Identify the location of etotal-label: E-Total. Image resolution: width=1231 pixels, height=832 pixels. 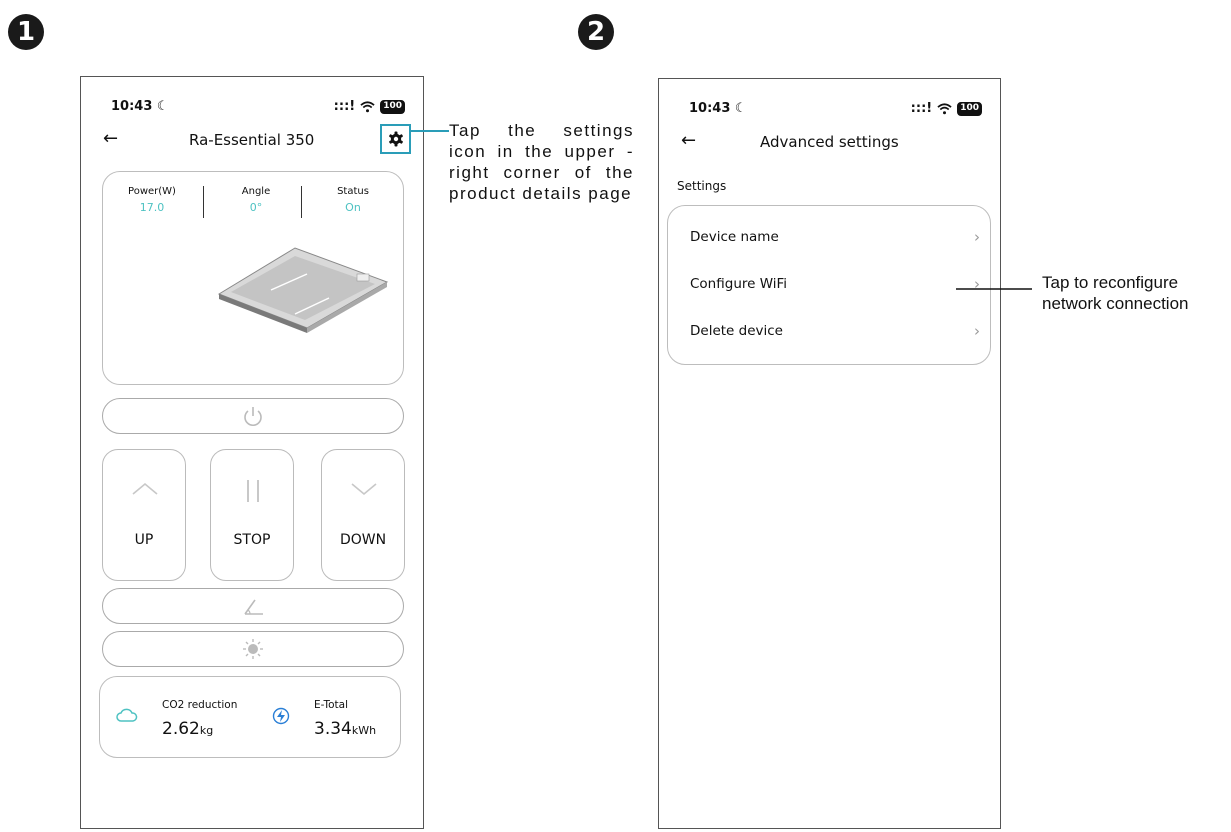
(331, 705).